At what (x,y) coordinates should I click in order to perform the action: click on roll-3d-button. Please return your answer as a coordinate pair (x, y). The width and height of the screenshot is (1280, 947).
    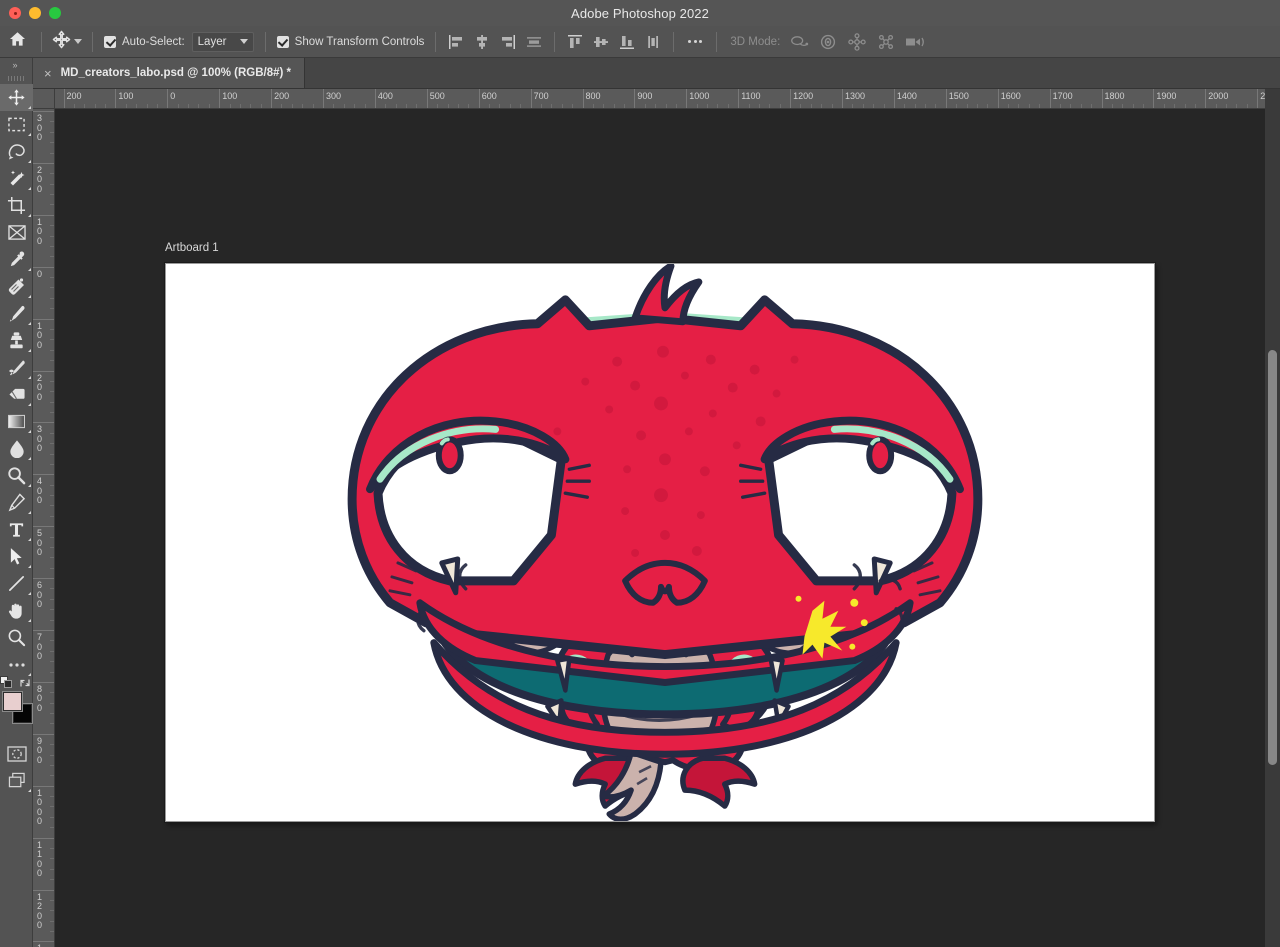
    Looking at the image, I should click on (828, 42).